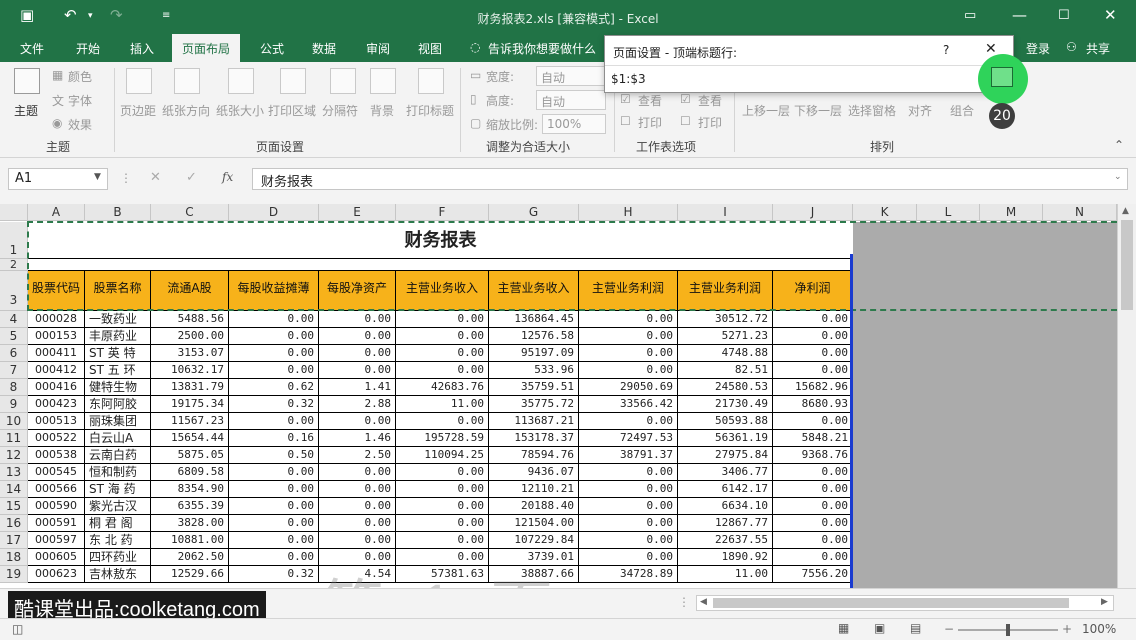  Describe the element at coordinates (542, 48) in the screenshot. I see `tell-me-box: 告诉我你想要做什么` at that location.